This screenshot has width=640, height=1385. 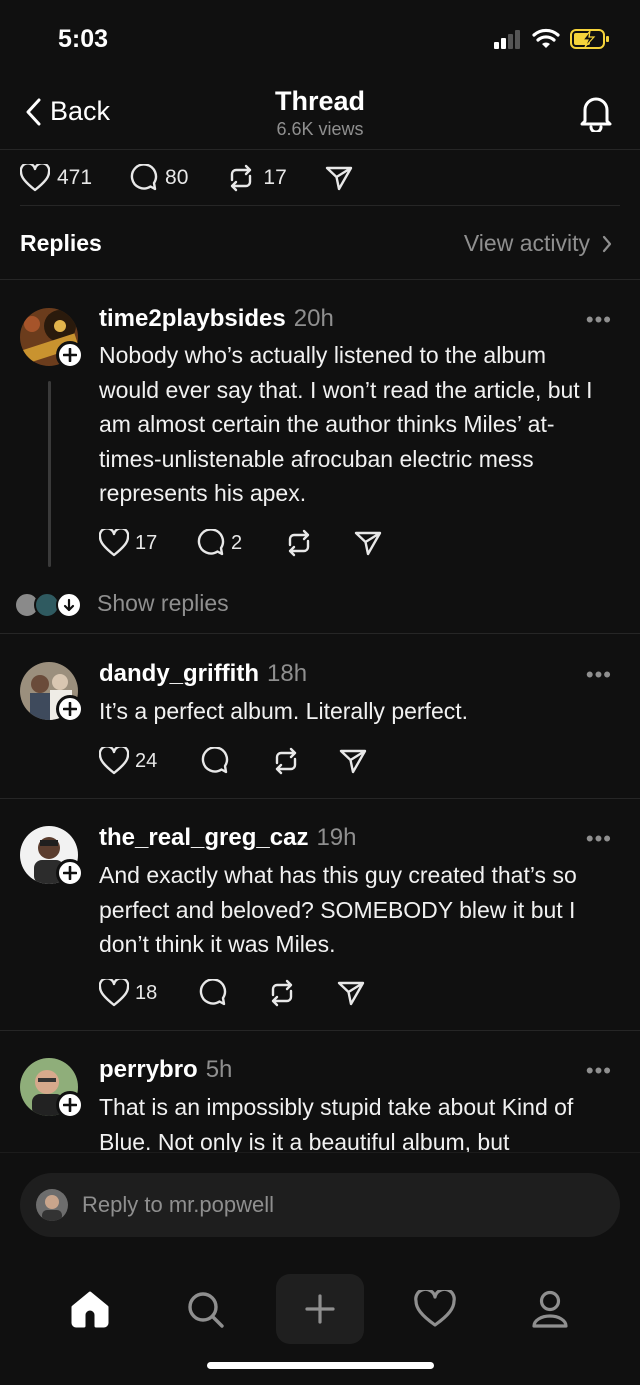 I want to click on status-icons, so click(x=552, y=39).